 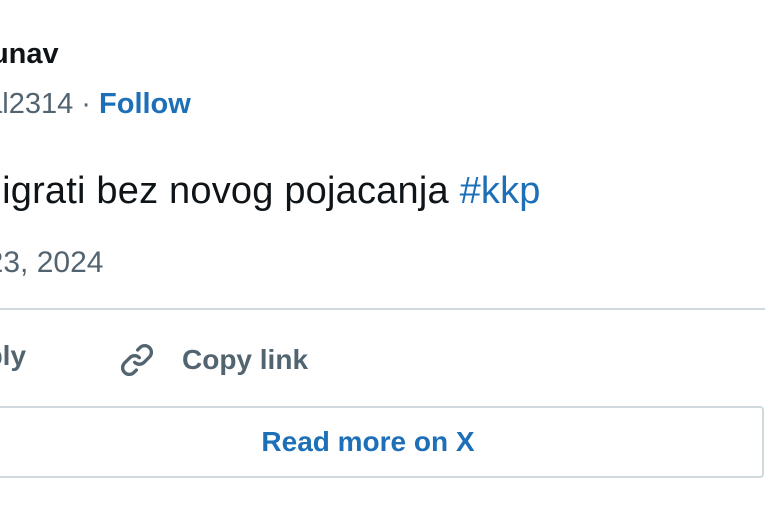 What do you see at coordinates (137, 360) in the screenshot?
I see `link-icon` at bounding box center [137, 360].